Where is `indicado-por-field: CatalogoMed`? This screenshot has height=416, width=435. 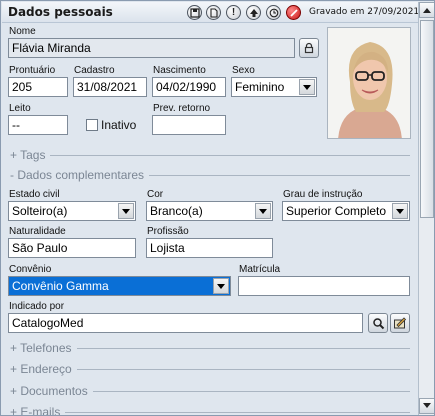 indicado-por-field: CatalogoMed is located at coordinates (185, 323).